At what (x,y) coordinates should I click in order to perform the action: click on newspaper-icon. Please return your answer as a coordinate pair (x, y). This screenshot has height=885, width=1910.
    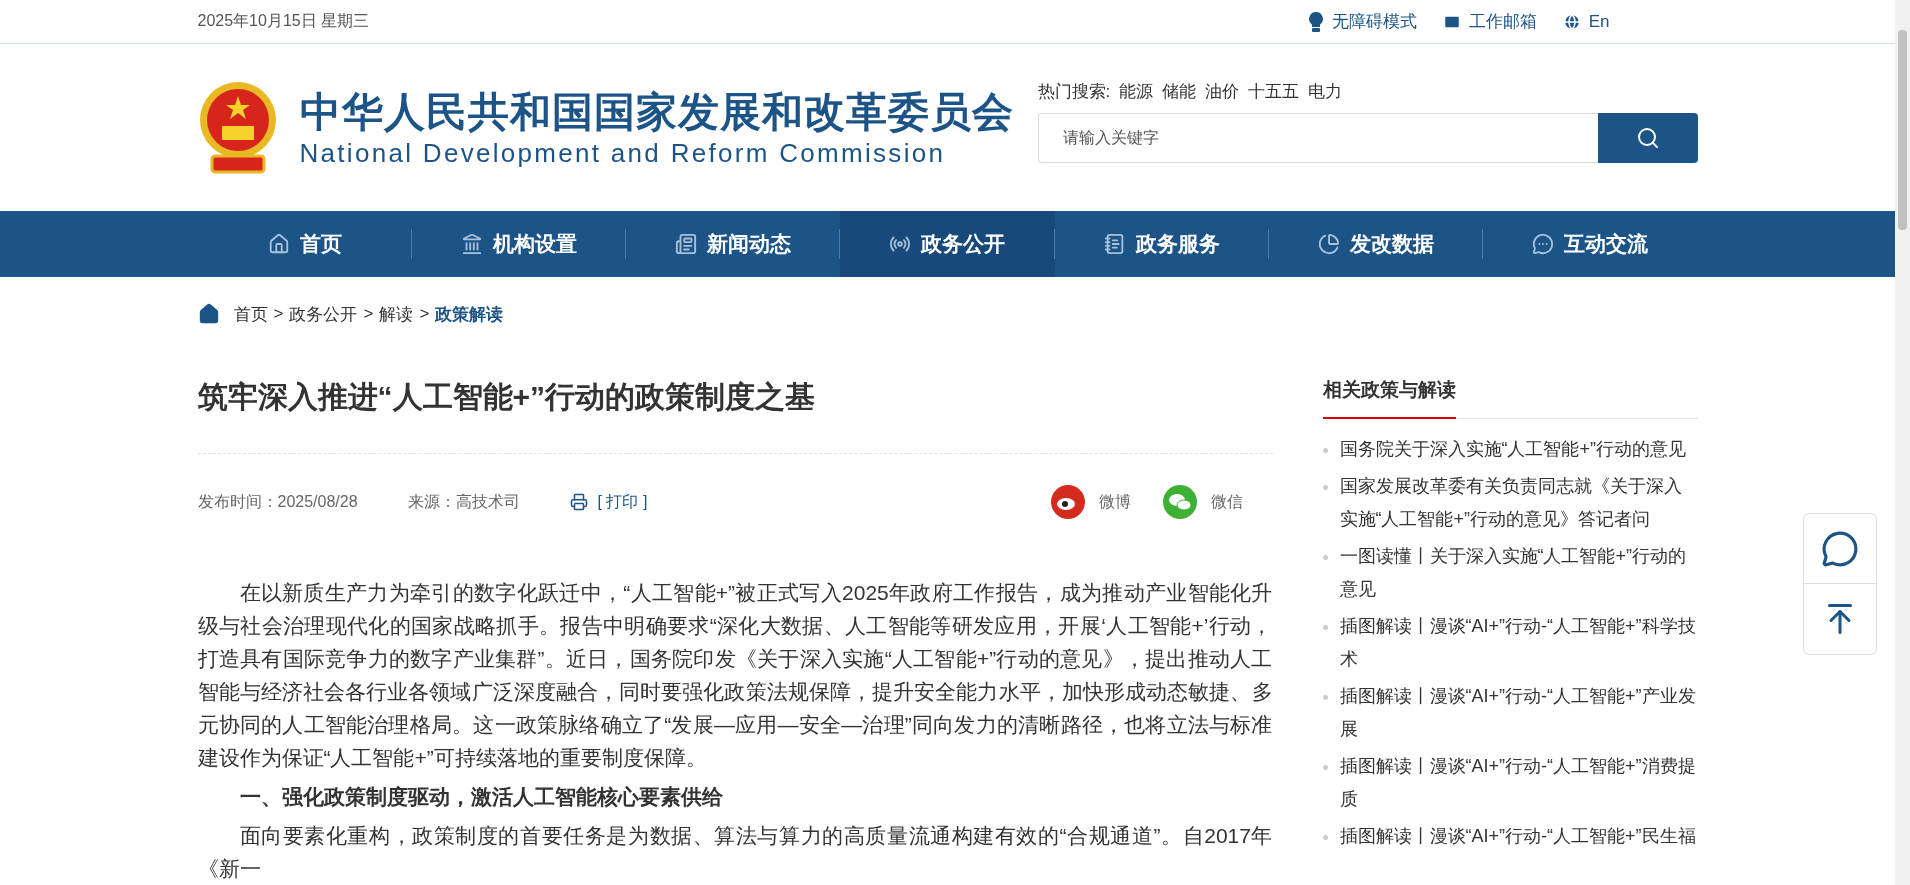
    Looking at the image, I should click on (686, 244).